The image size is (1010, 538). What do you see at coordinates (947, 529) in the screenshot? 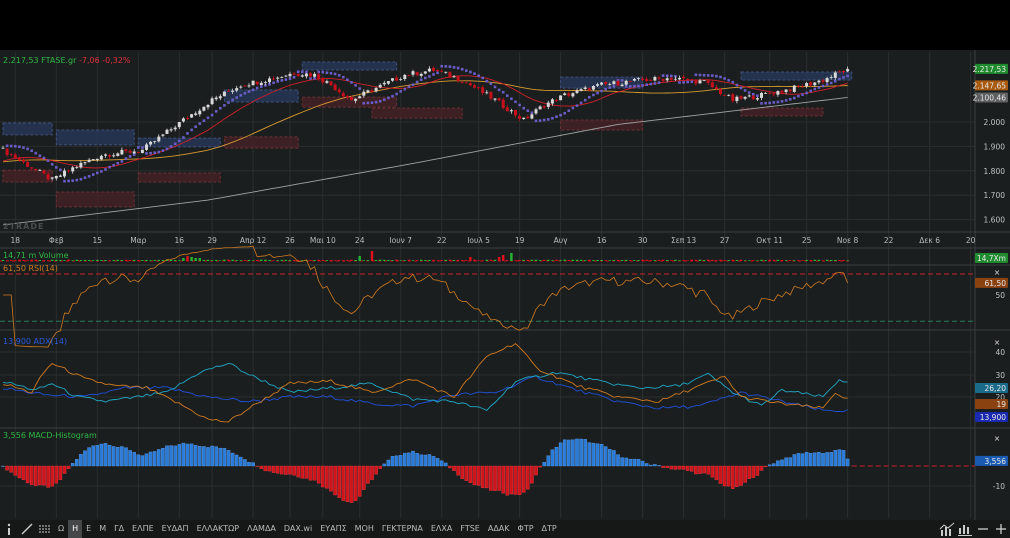
I see `chart-type-icon` at bounding box center [947, 529].